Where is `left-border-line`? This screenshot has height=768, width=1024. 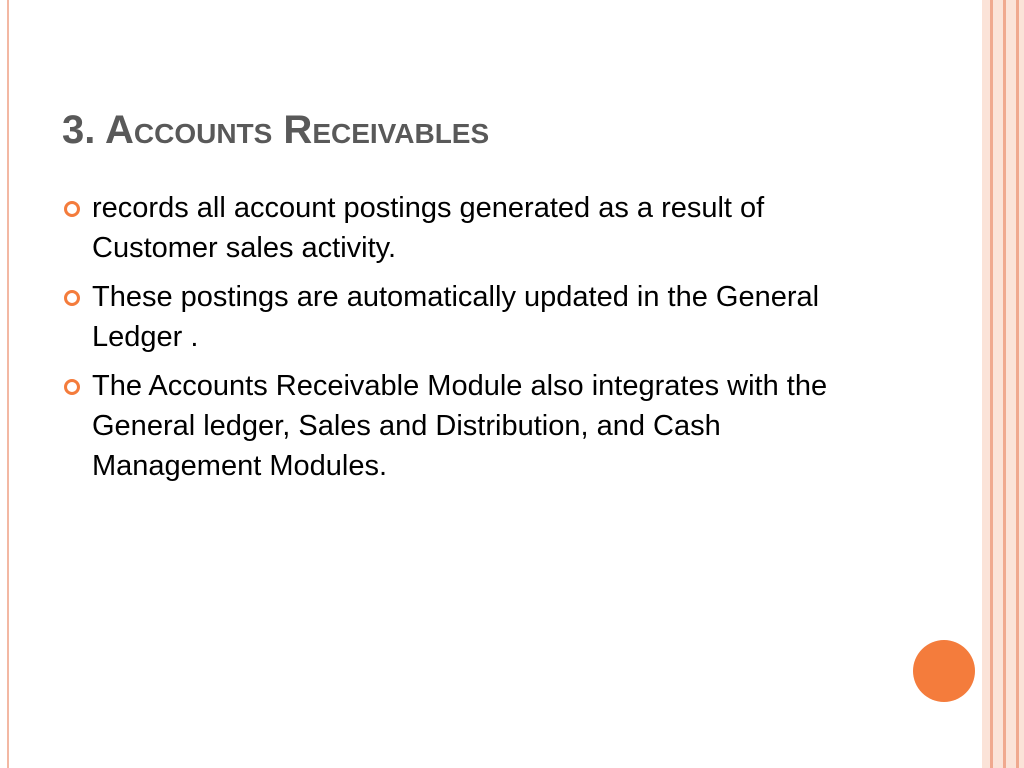 left-border-line is located at coordinates (8, 384).